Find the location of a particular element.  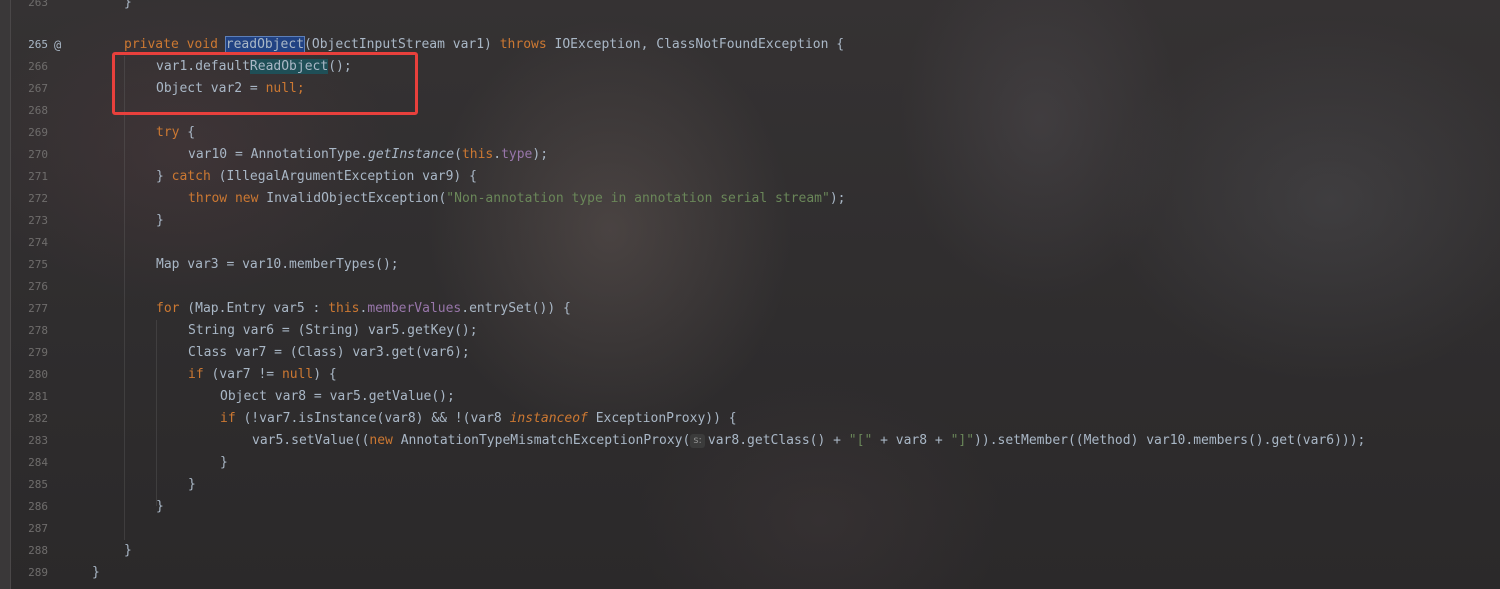

keyword: try is located at coordinates (168, 132).